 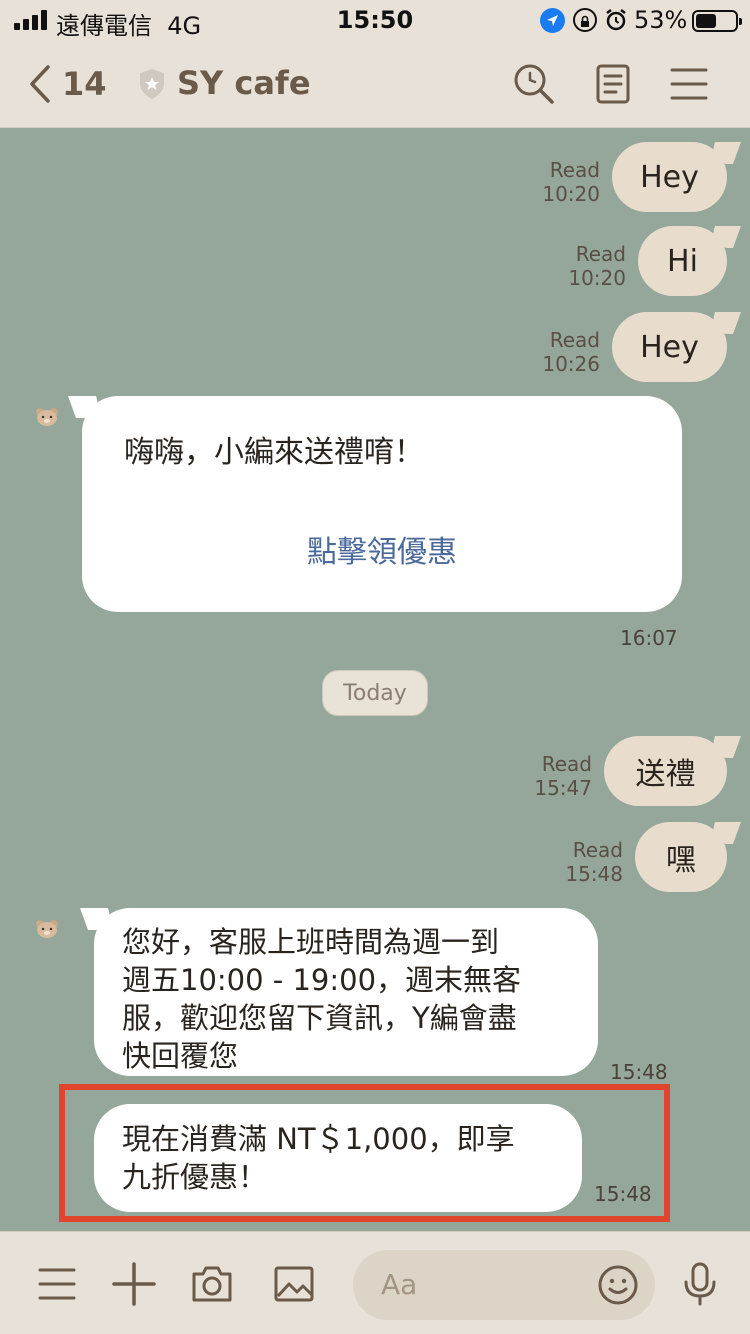 I want to click on chat-title: SY cafe, so click(x=244, y=83).